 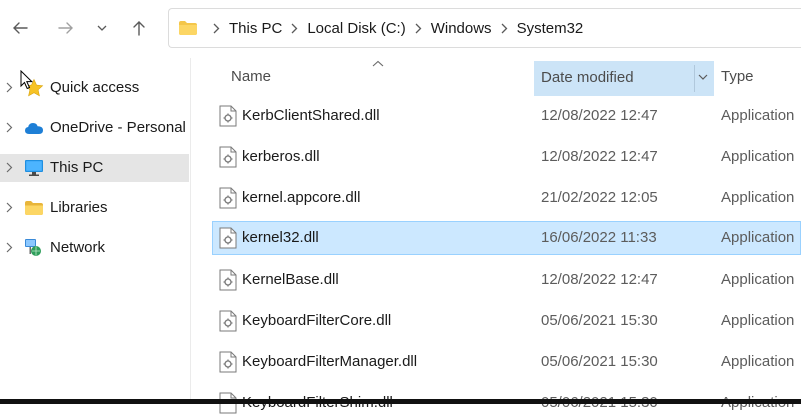 I want to click on file-date-modified: 21/02/2022 12:05, so click(x=599, y=197).